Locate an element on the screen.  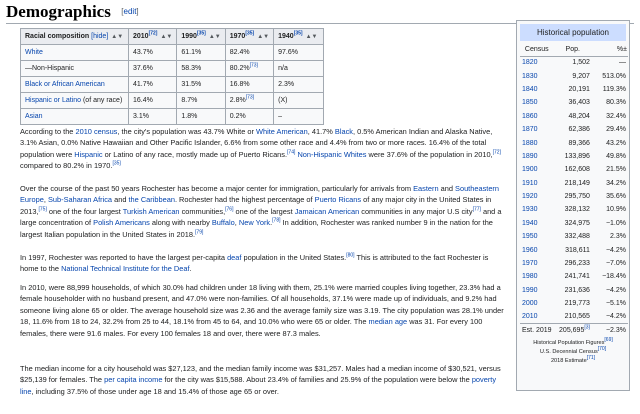
hide-table-link: [hide] is located at coordinates (99, 36).